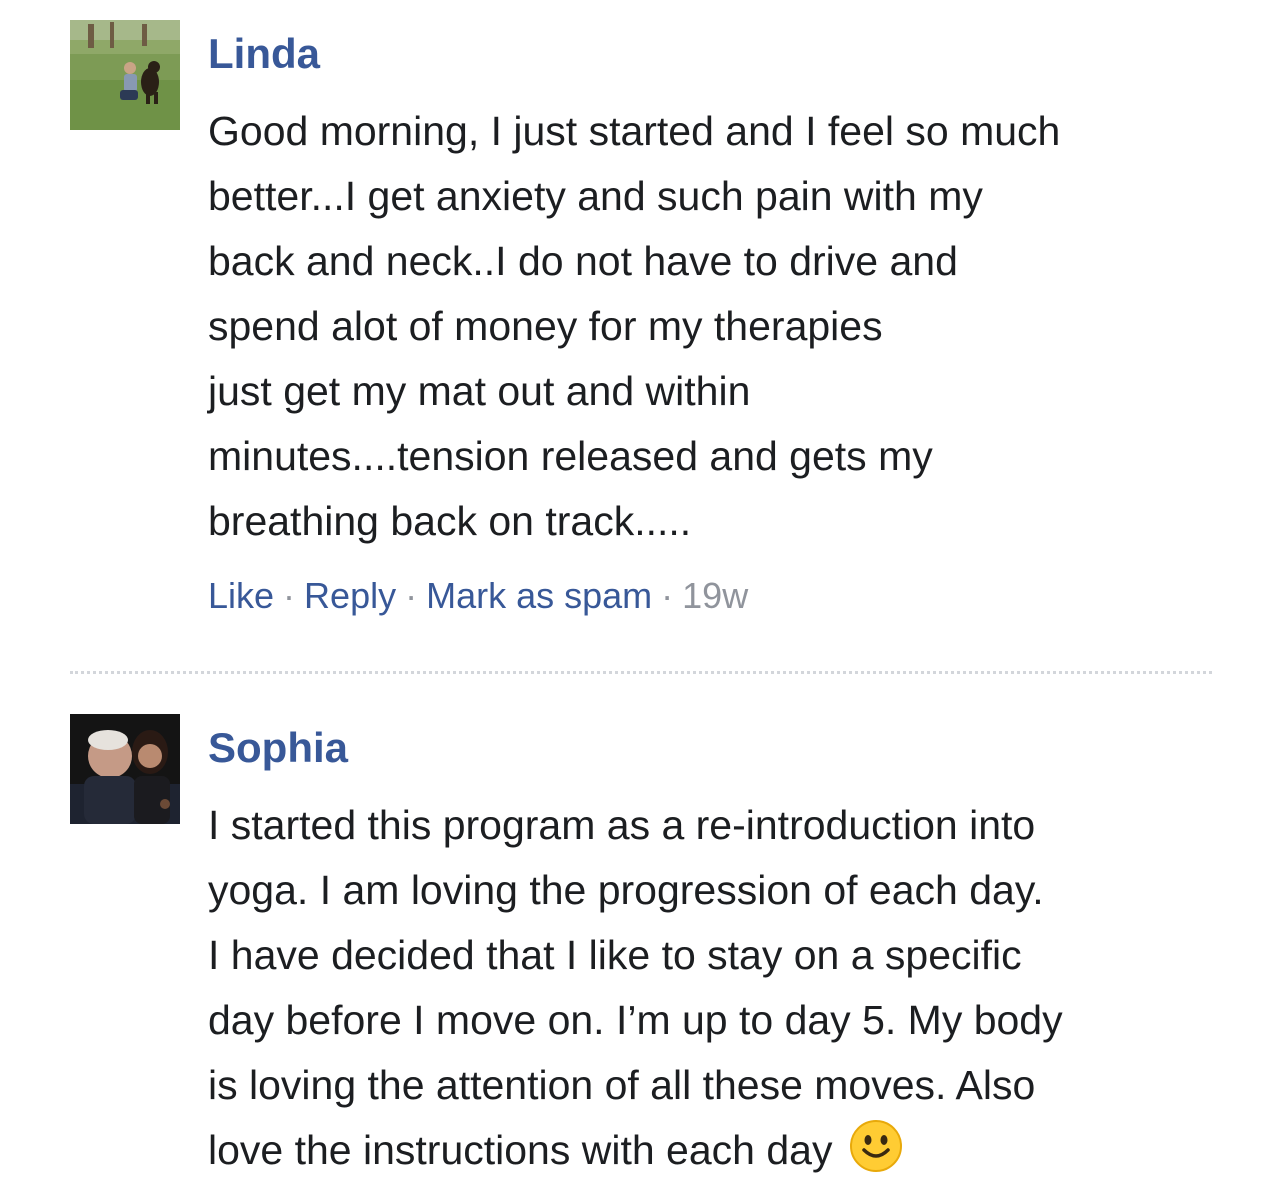  What do you see at coordinates (545, 326) in the screenshot?
I see `comment-text-line: spend alot of money for my therapies` at bounding box center [545, 326].